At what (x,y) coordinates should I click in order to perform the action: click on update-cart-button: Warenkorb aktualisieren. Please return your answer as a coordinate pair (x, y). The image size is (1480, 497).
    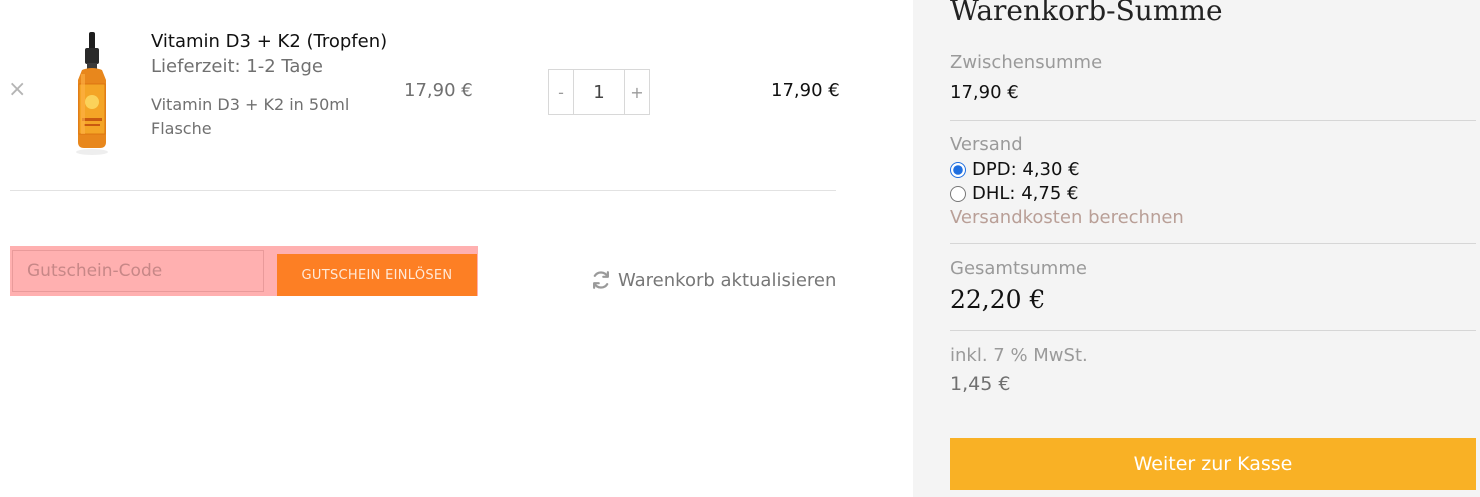
    Looking at the image, I should click on (713, 280).